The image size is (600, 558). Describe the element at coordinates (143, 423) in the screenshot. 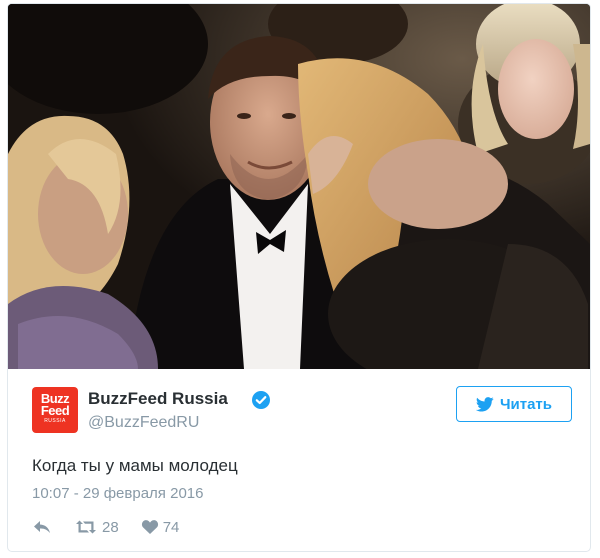

I see `author-handle: @BuzzFeedRU` at that location.